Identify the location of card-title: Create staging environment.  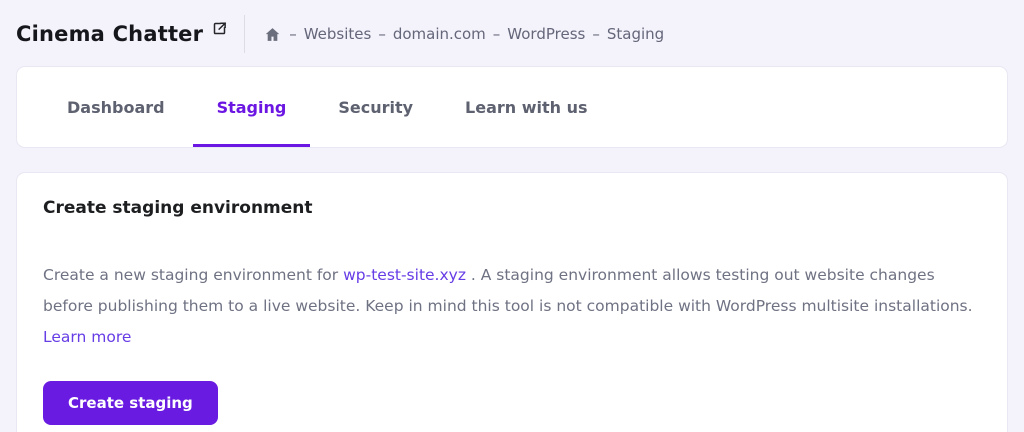
(178, 208).